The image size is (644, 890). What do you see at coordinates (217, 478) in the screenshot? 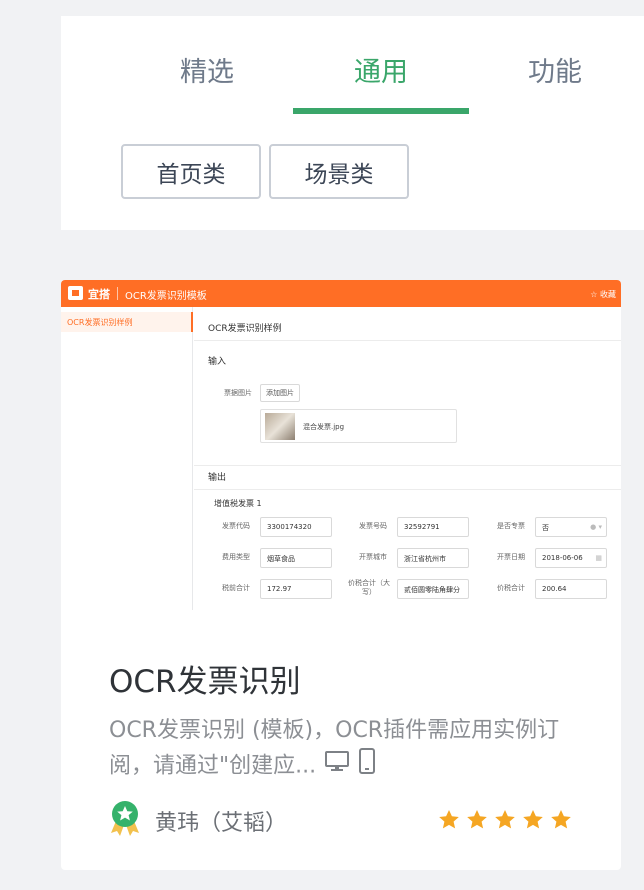
I see `preview-output-heading: 输出` at bounding box center [217, 478].